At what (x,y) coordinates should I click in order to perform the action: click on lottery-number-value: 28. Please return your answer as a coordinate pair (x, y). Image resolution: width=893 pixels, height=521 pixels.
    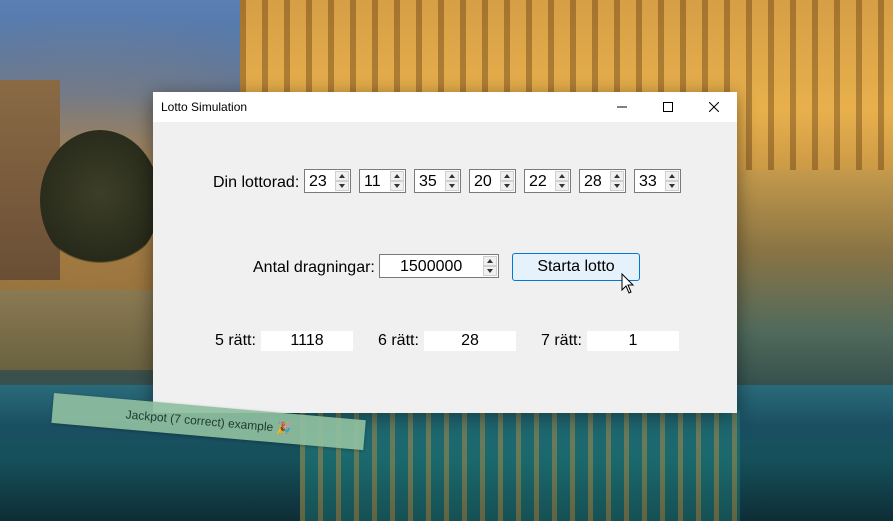
    Looking at the image, I should click on (593, 181).